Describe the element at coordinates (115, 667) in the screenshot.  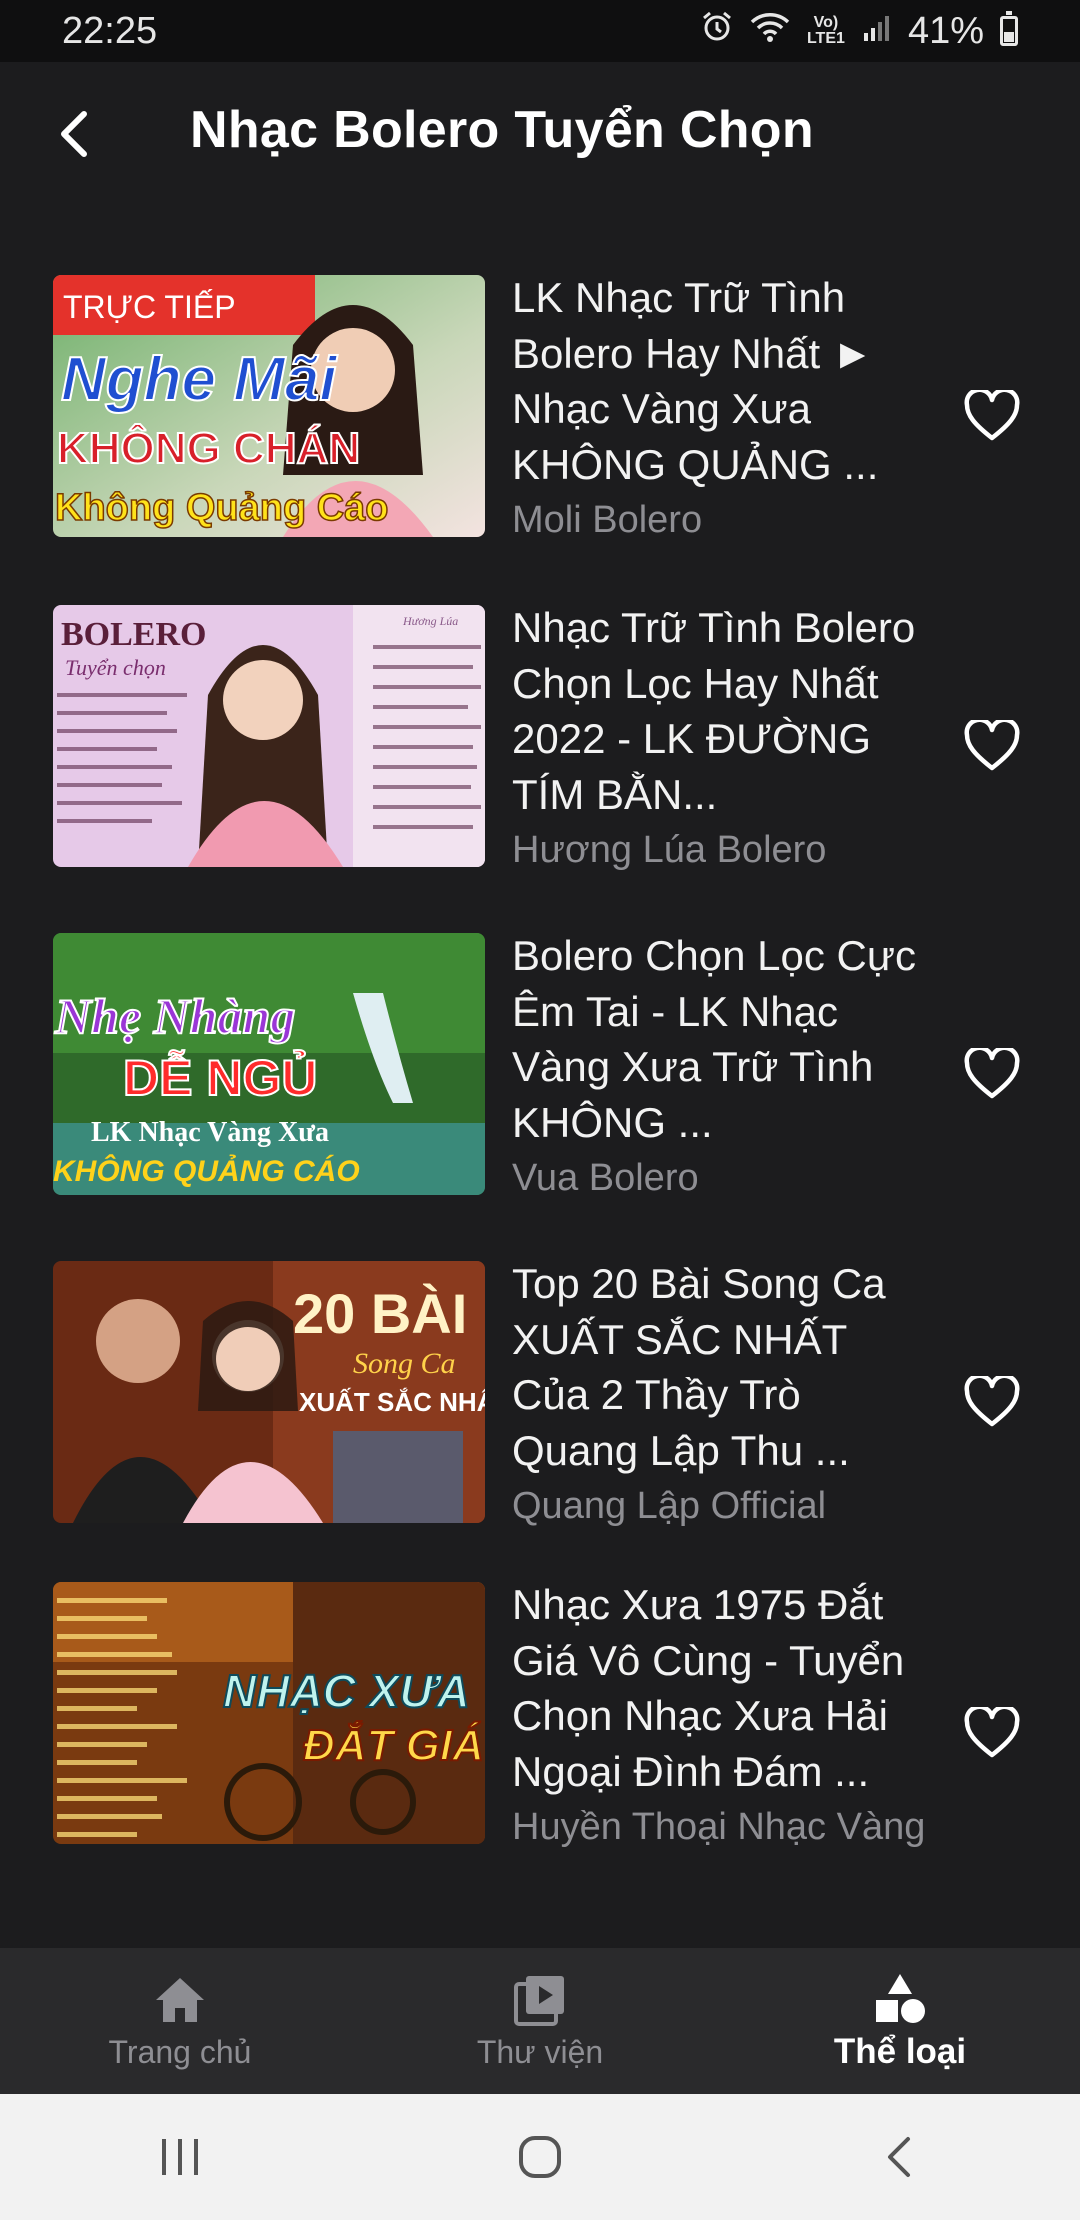
I see `thumb-text: Tuyển chọn` at that location.